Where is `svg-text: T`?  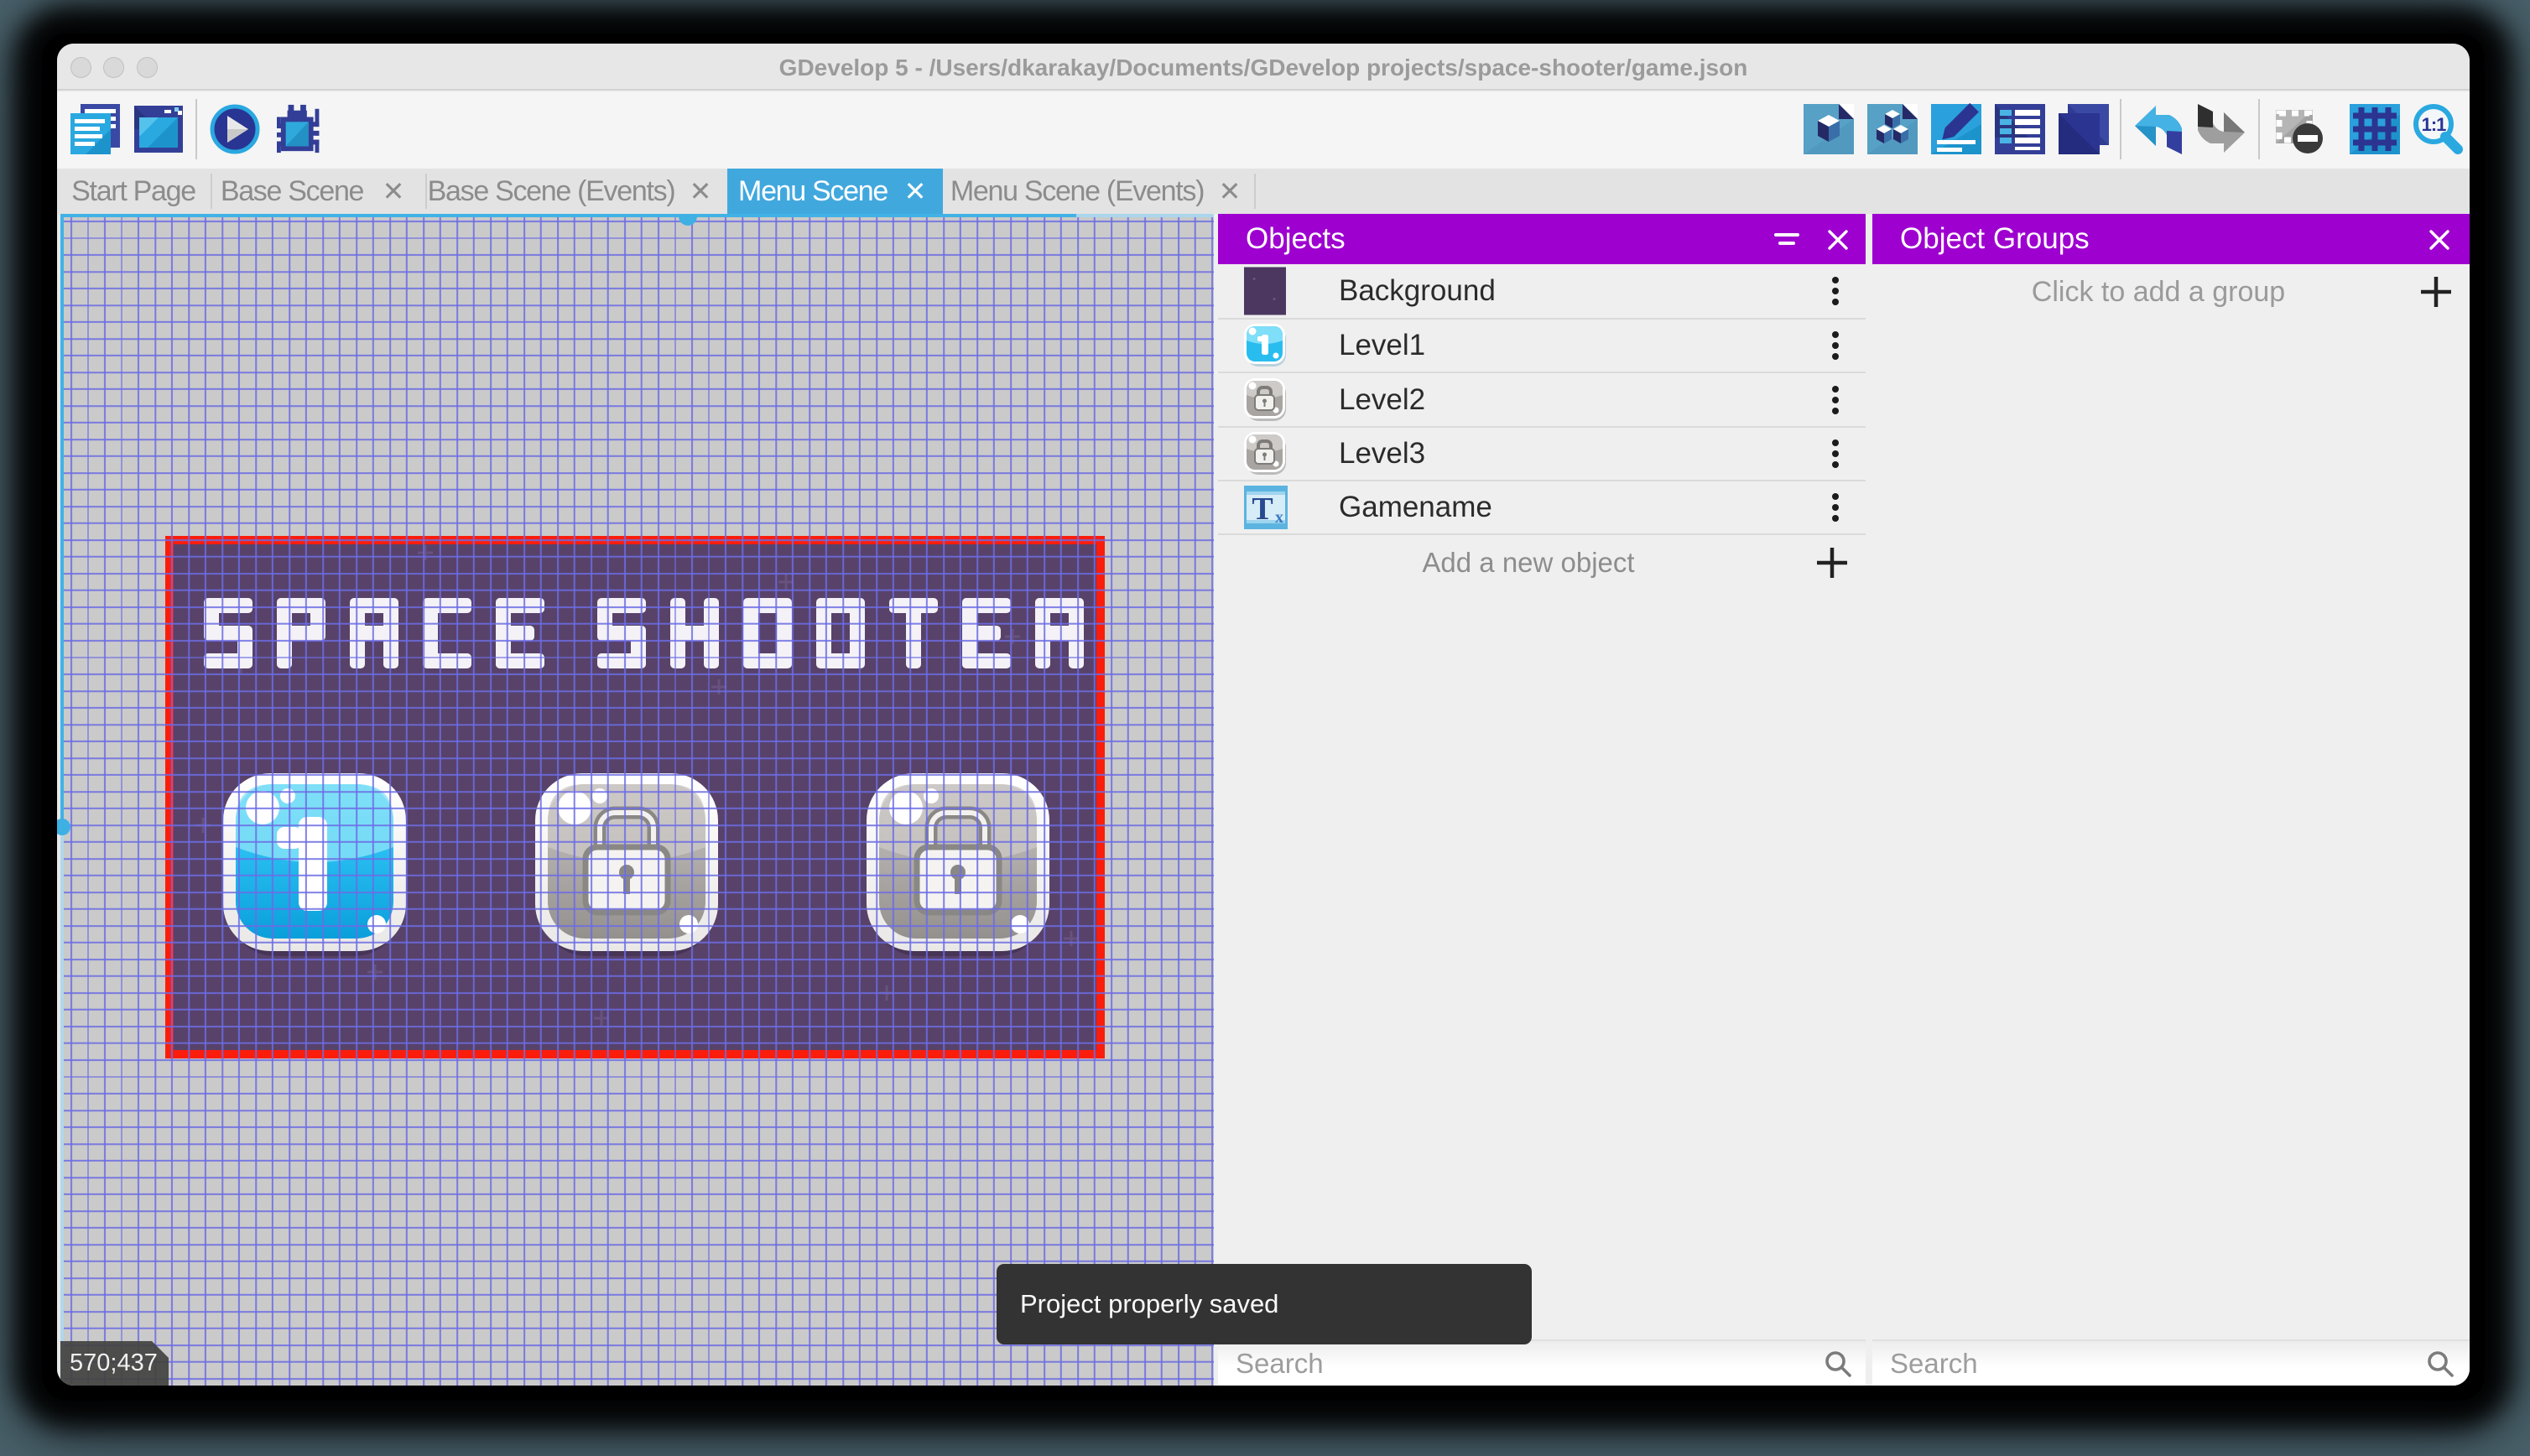
svg-text: T is located at coordinates (1262, 509).